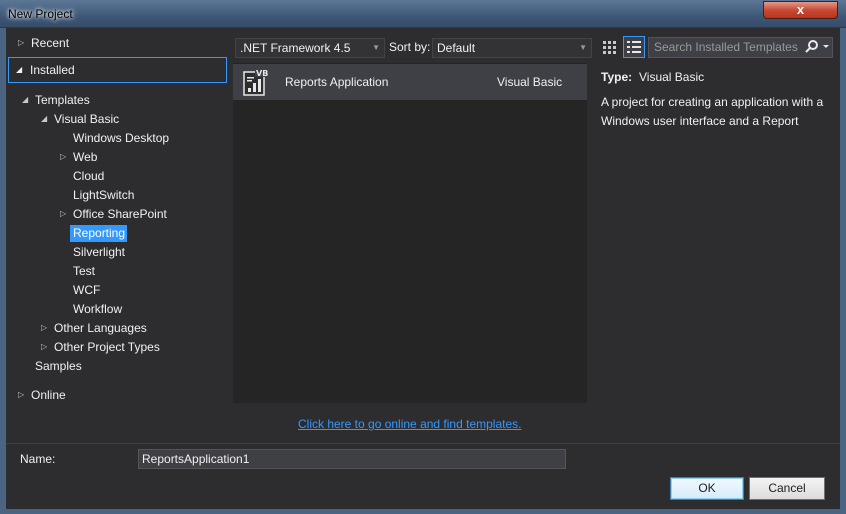 The width and height of the screenshot is (846, 514). I want to click on tree-item-reporting: Reporting, so click(99, 233).